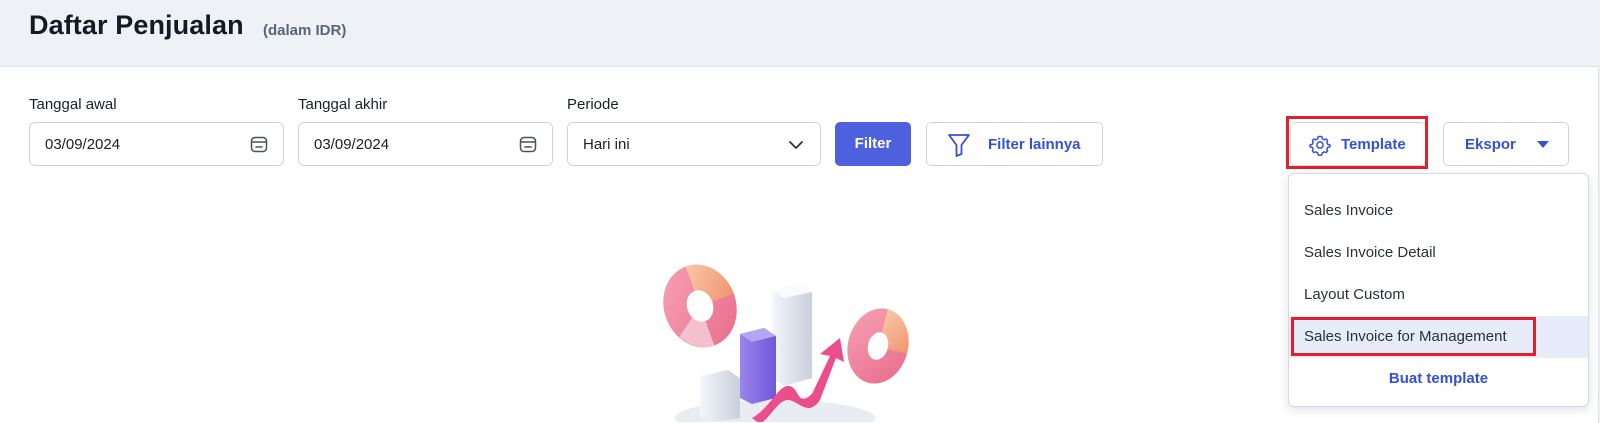 The width and height of the screenshot is (1600, 423). Describe the element at coordinates (593, 104) in the screenshot. I see `period-label: Periode` at that location.